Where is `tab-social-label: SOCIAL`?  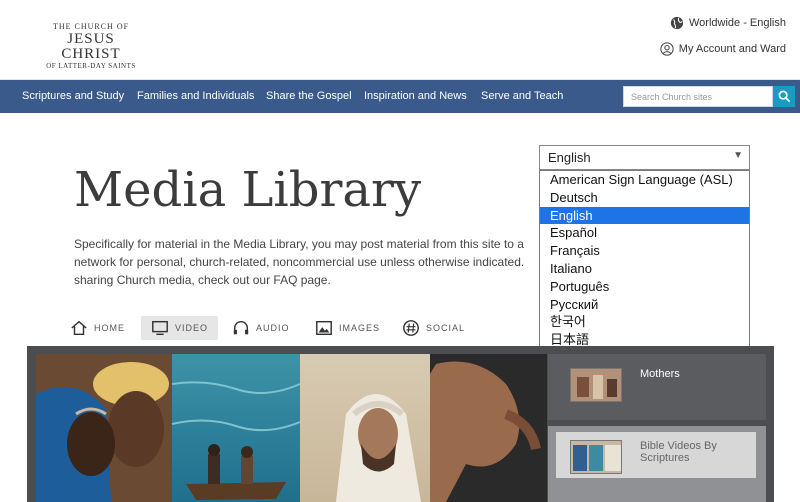 tab-social-label: SOCIAL is located at coordinates (446, 328).